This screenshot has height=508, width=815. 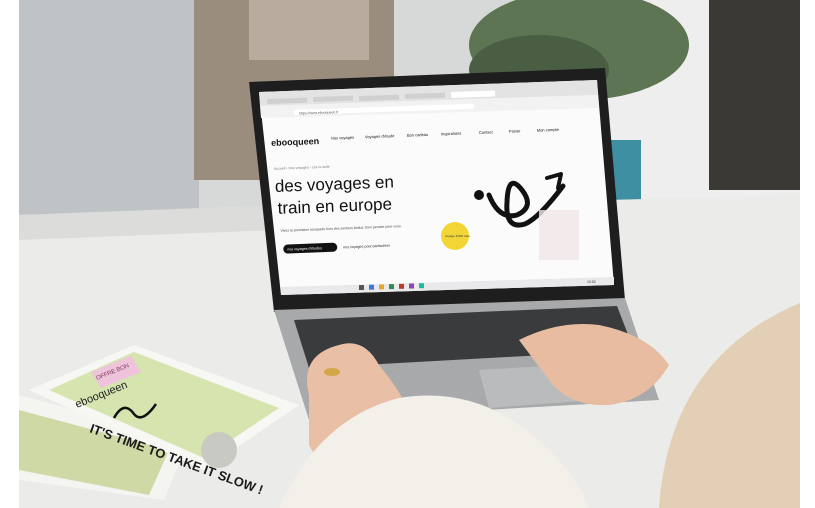 What do you see at coordinates (548, 130) in the screenshot?
I see `nav-mon-compte: Mon compte` at bounding box center [548, 130].